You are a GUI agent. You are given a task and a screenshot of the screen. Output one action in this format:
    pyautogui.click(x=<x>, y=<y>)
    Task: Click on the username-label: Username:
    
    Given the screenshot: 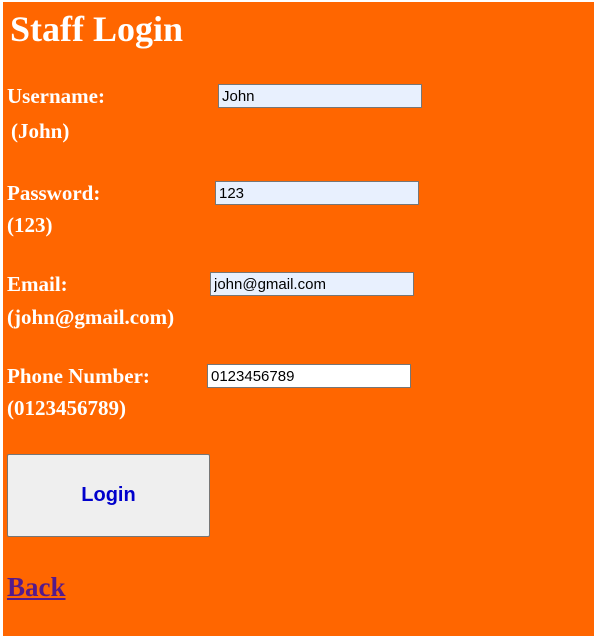 What is the action you would take?
    pyautogui.click(x=56, y=96)
    